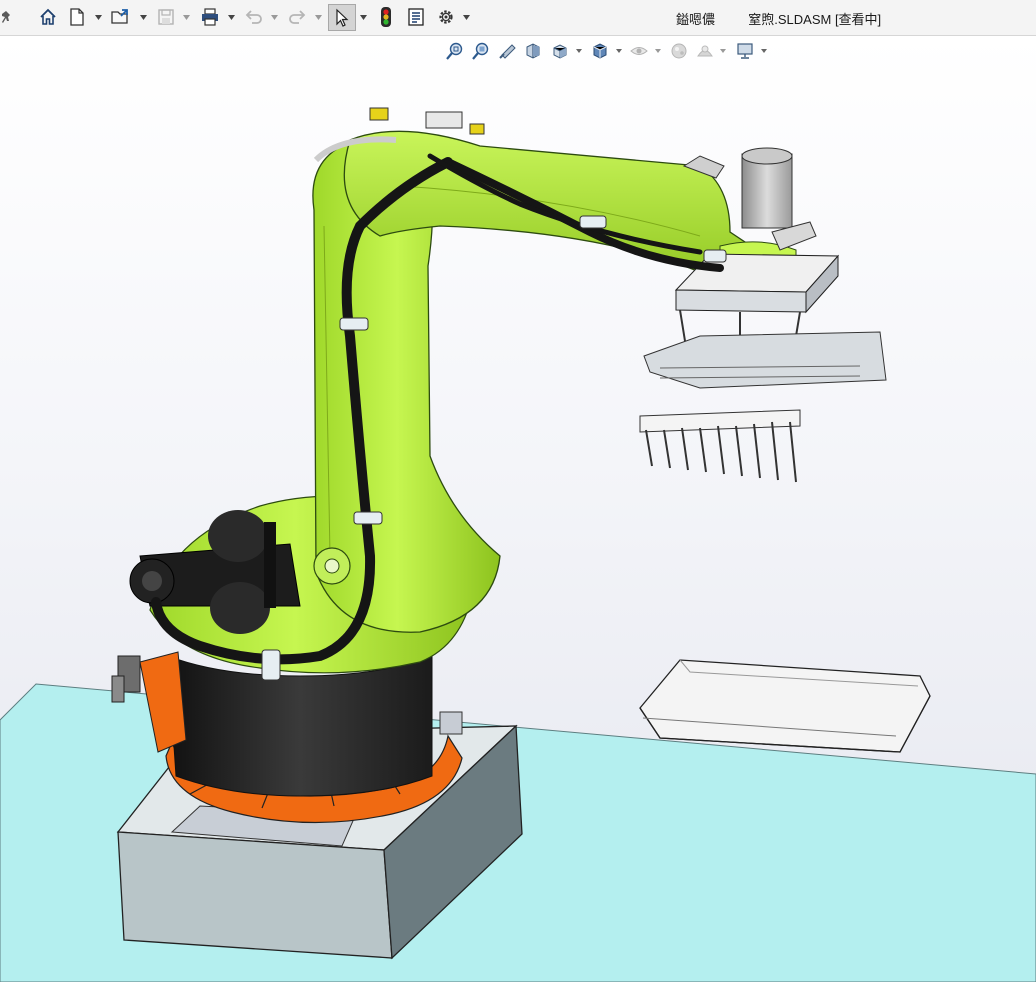  Describe the element at coordinates (121, 17) in the screenshot. I see `open-icon` at that location.